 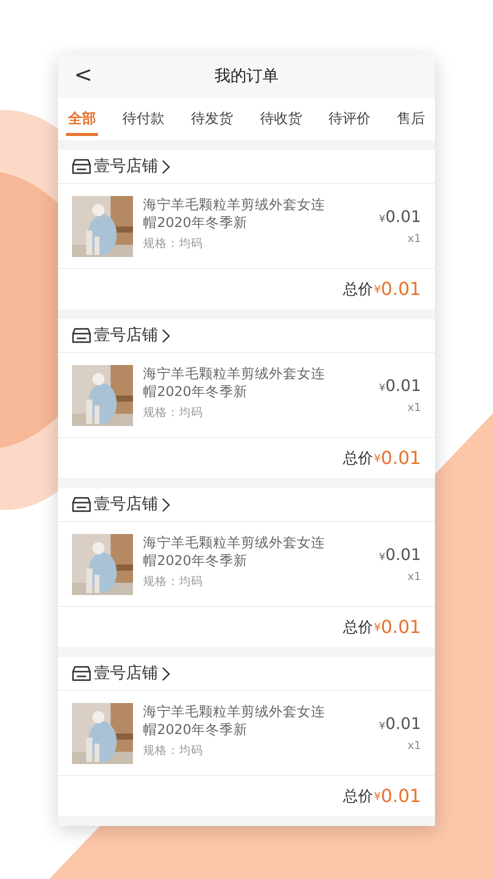 I want to click on order-tab: 待付款, so click(x=143, y=119).